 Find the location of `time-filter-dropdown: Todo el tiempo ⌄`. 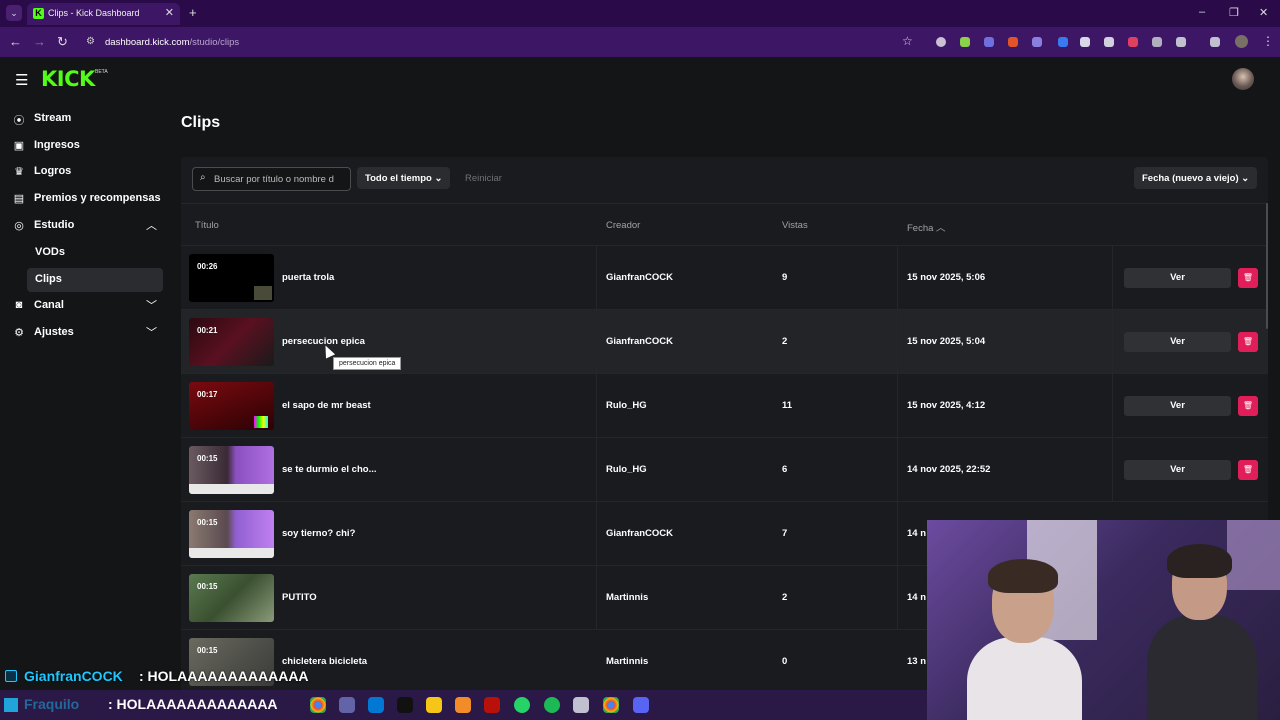

time-filter-dropdown: Todo el tiempo ⌄ is located at coordinates (404, 178).